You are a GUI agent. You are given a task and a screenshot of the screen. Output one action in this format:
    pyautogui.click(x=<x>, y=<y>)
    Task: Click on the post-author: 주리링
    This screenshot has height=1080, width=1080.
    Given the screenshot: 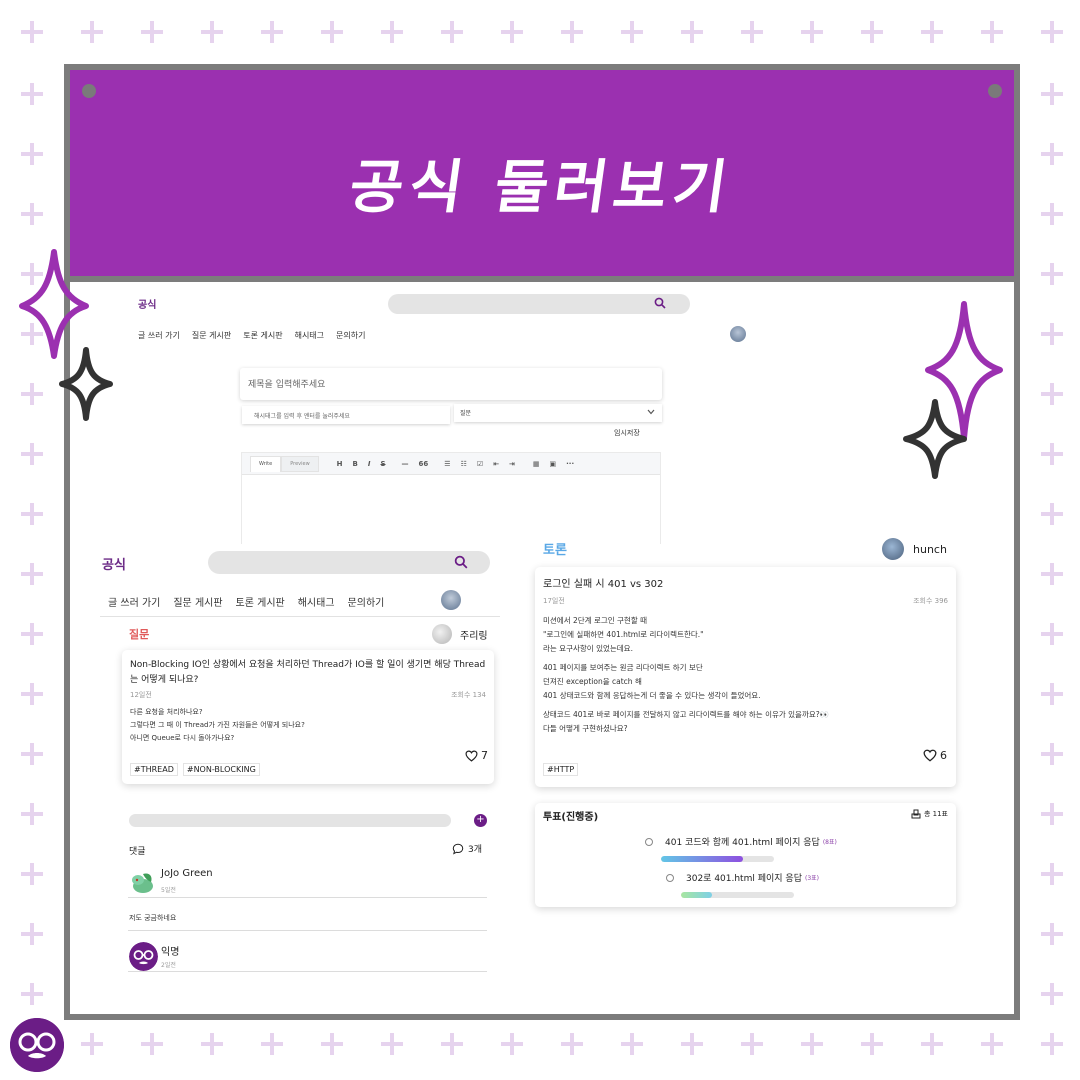 What is the action you would take?
    pyautogui.click(x=460, y=634)
    